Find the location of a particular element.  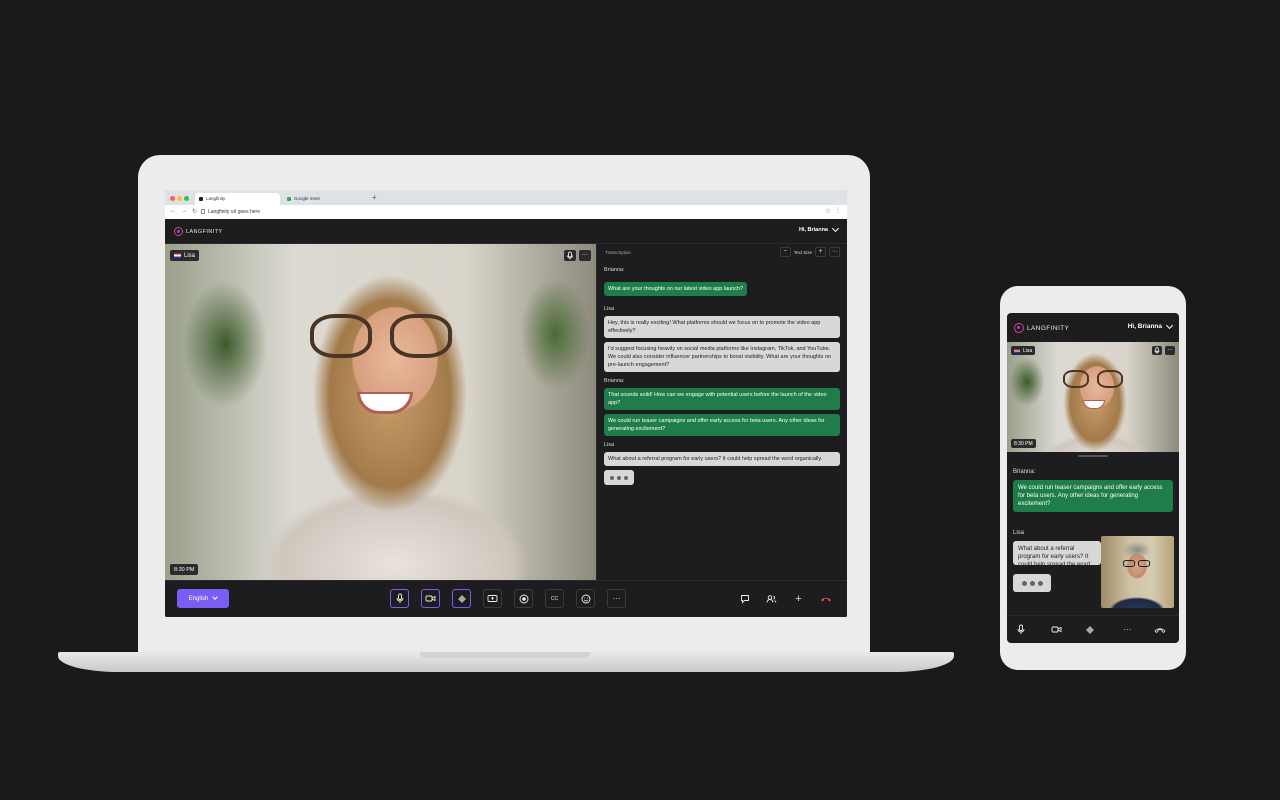

panel-more-button: ··· is located at coordinates (834, 252).